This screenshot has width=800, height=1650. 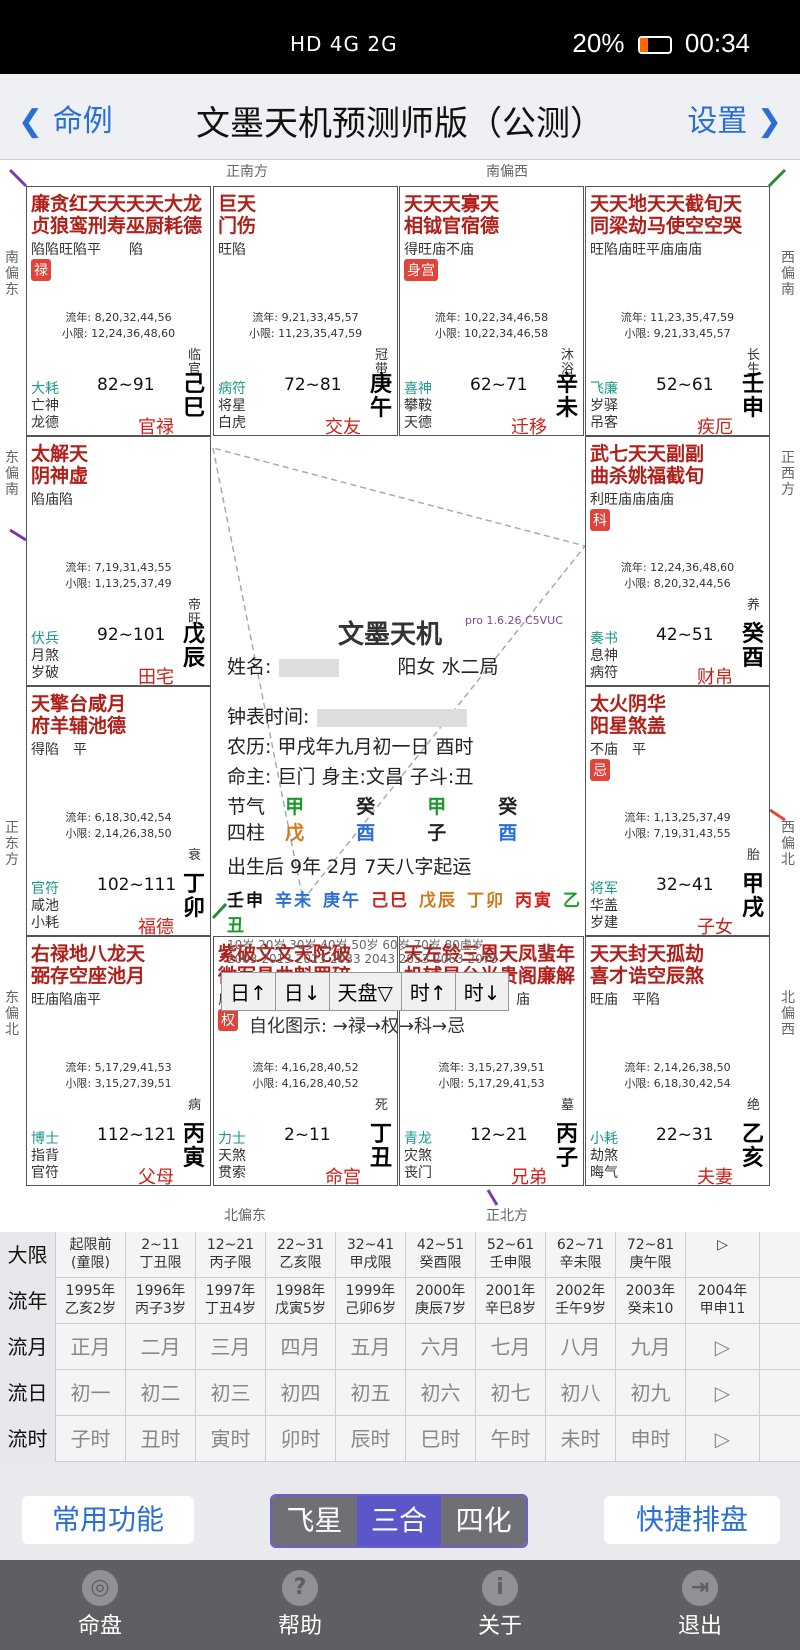 I want to click on small-limit: 小限: 10,22,34,46,58, so click(x=491, y=333).